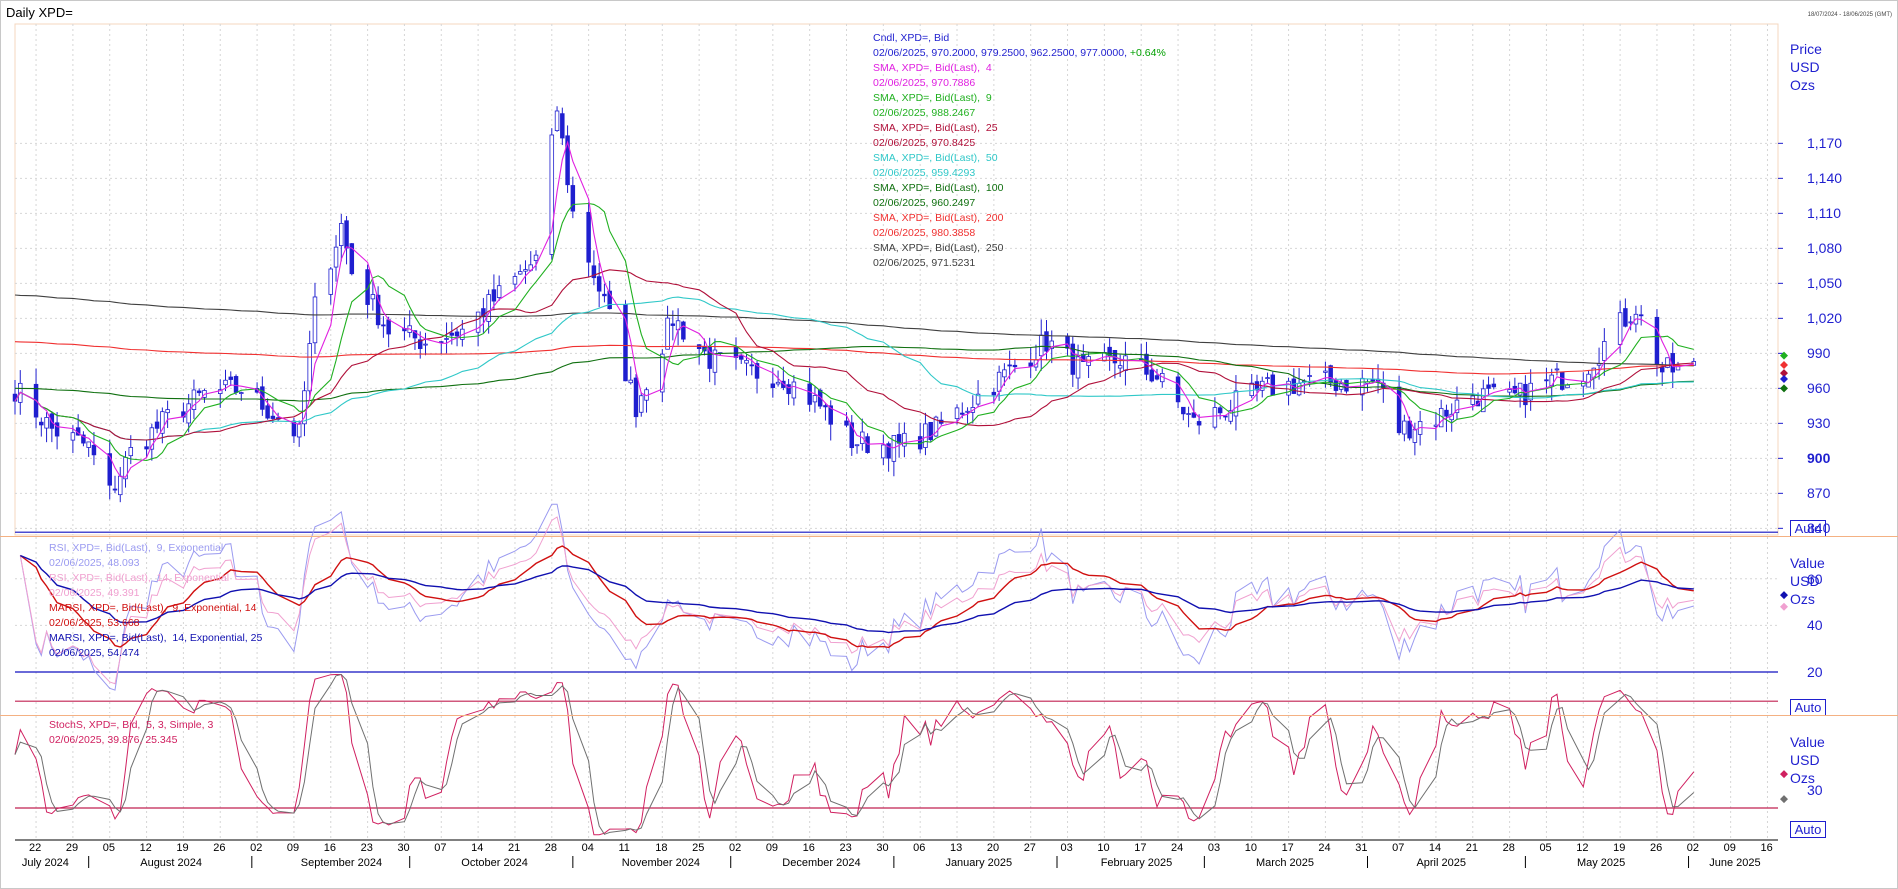 The width and height of the screenshot is (1898, 889). Describe the element at coordinates (924, 263) in the screenshot. I see `main-legend-line: 02/06/2025, 971.5231` at that location.